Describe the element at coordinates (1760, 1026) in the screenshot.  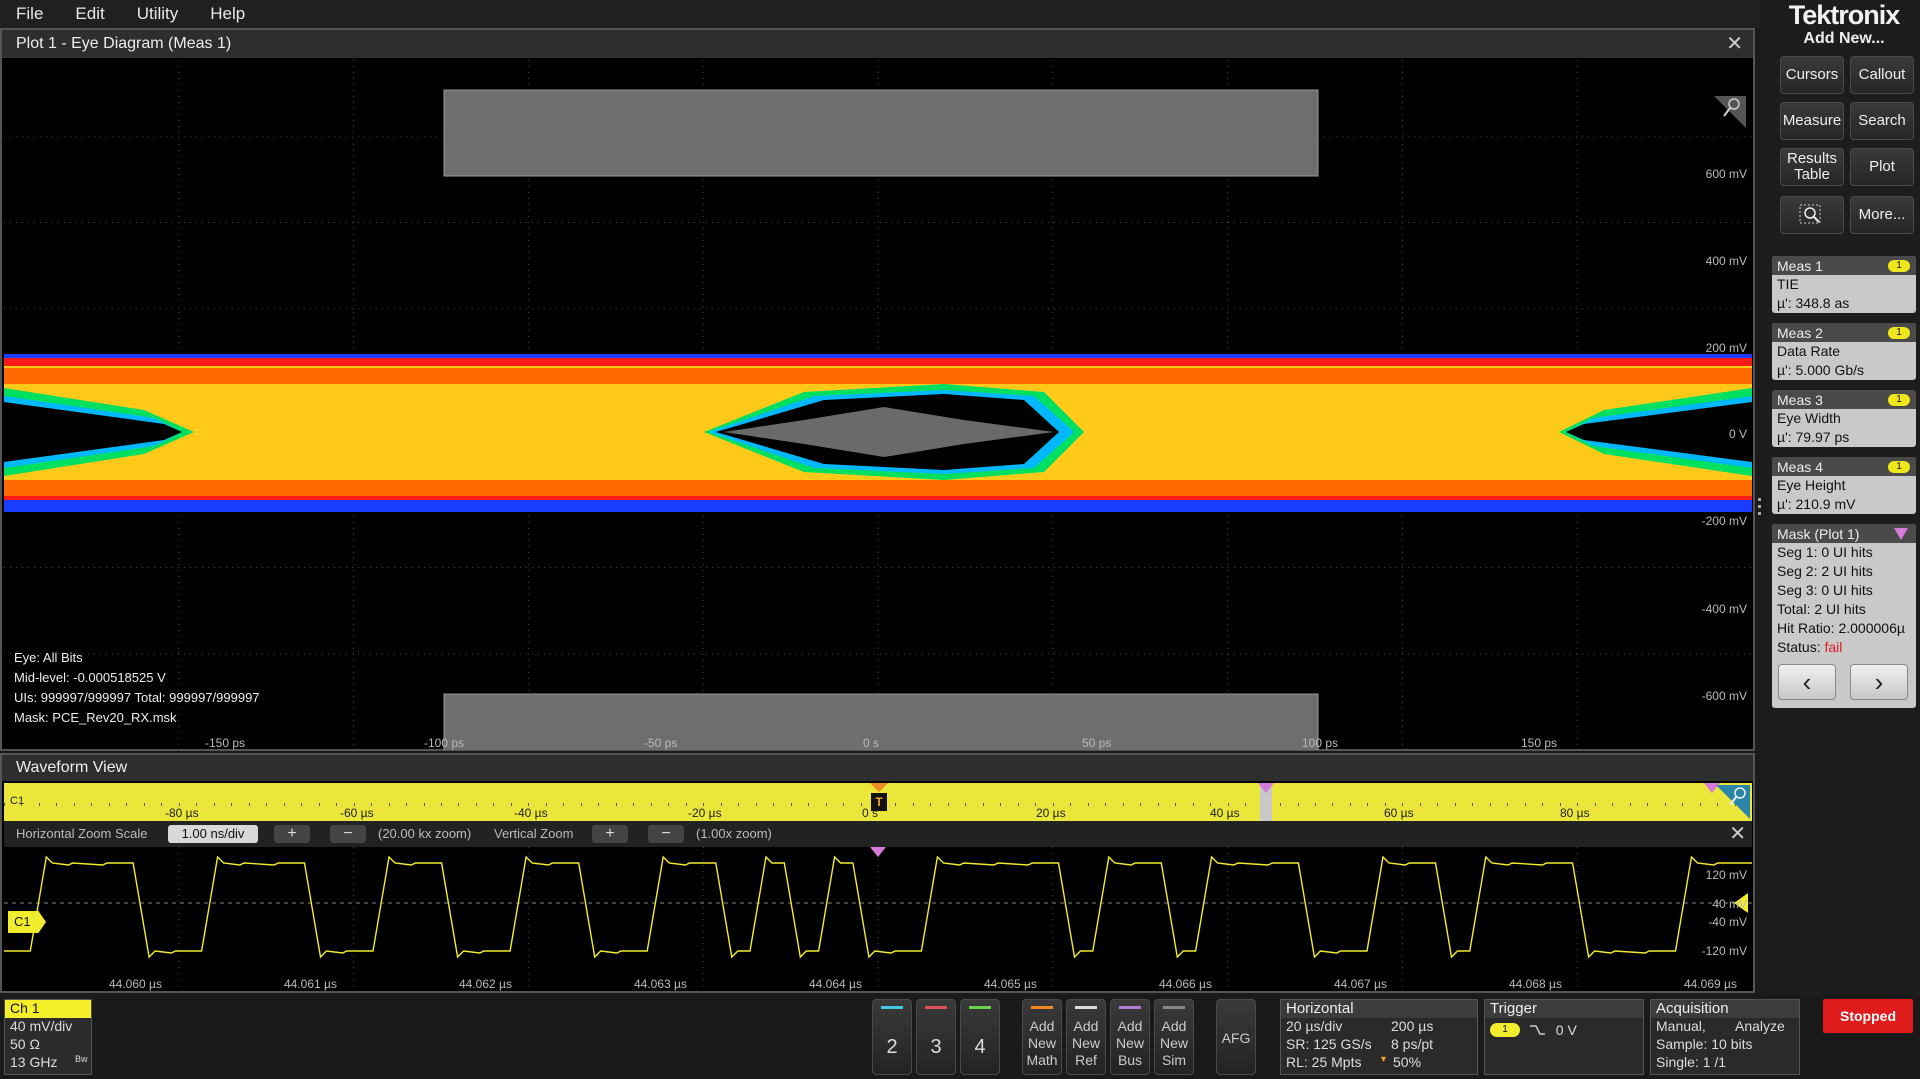
I see `acq-analyze: Analyze` at that location.